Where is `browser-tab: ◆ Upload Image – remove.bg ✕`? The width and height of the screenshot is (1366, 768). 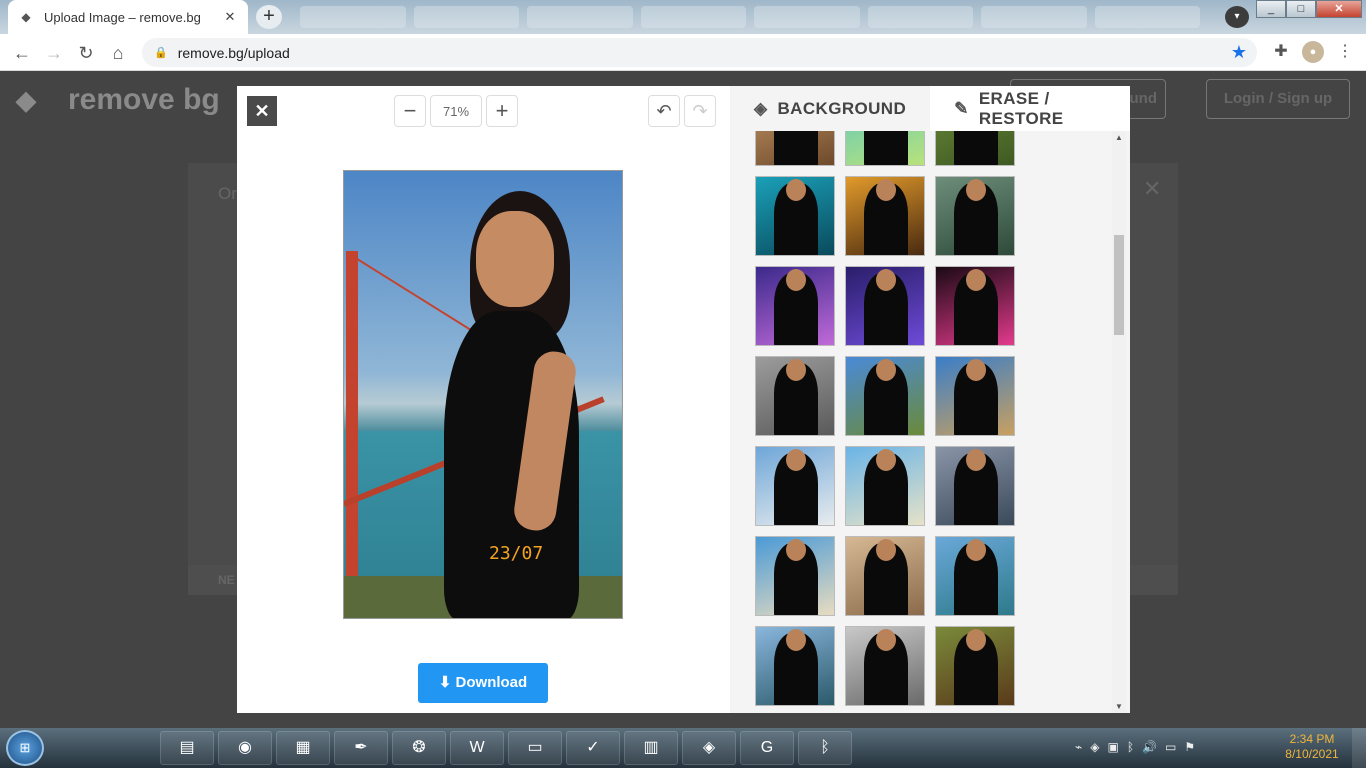 browser-tab: ◆ Upload Image – remove.bg ✕ is located at coordinates (128, 17).